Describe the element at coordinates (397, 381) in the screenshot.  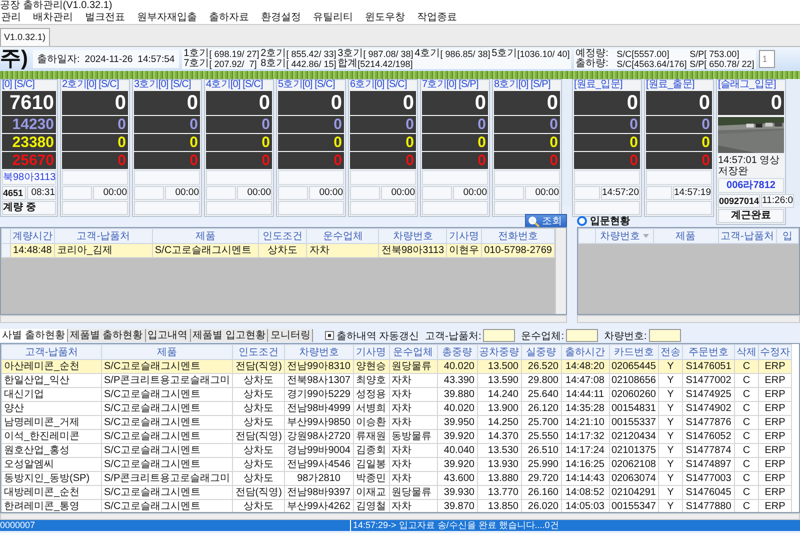
I see `table-row: 한일산업_익산 S/P콘크리트용고로슬래그미 상차도 전북98사1307 최양호 자차 43.390 13.590 29.800 14:47:08 02108656 Y S1477002 C ERP` at that location.